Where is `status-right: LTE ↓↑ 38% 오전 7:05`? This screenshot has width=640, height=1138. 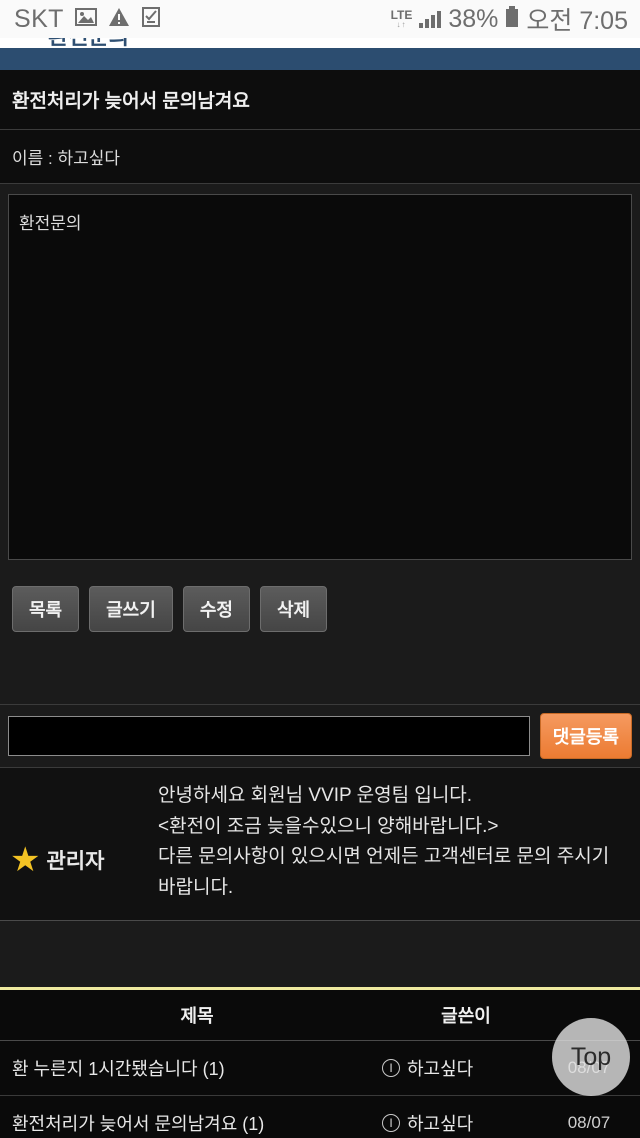
status-right: LTE ↓↑ 38% 오전 7:05 is located at coordinates (509, 19).